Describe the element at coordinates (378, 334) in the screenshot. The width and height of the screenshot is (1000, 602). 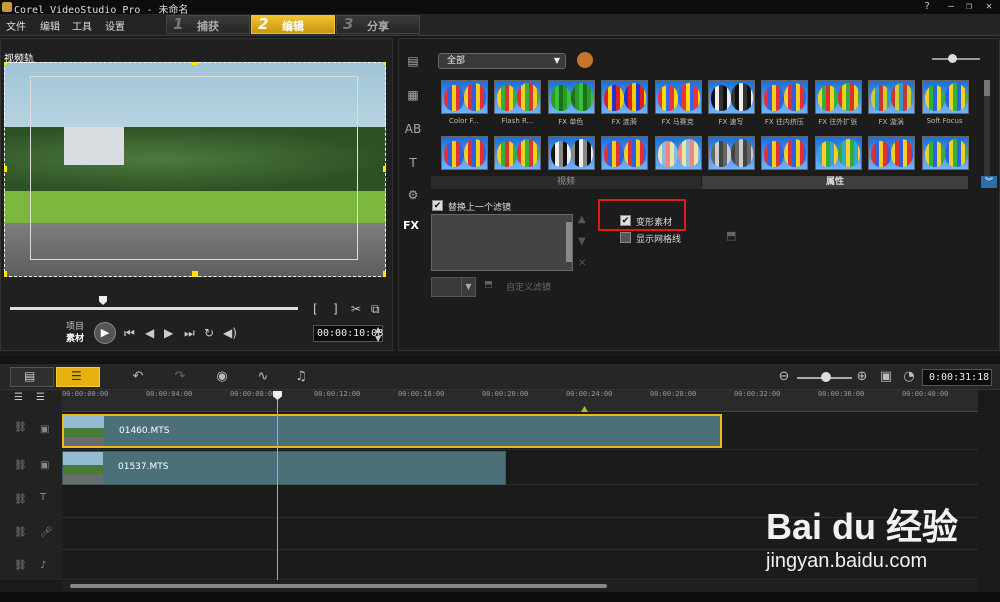
I see `timecode-spinner-icon: ▲ ▼` at that location.